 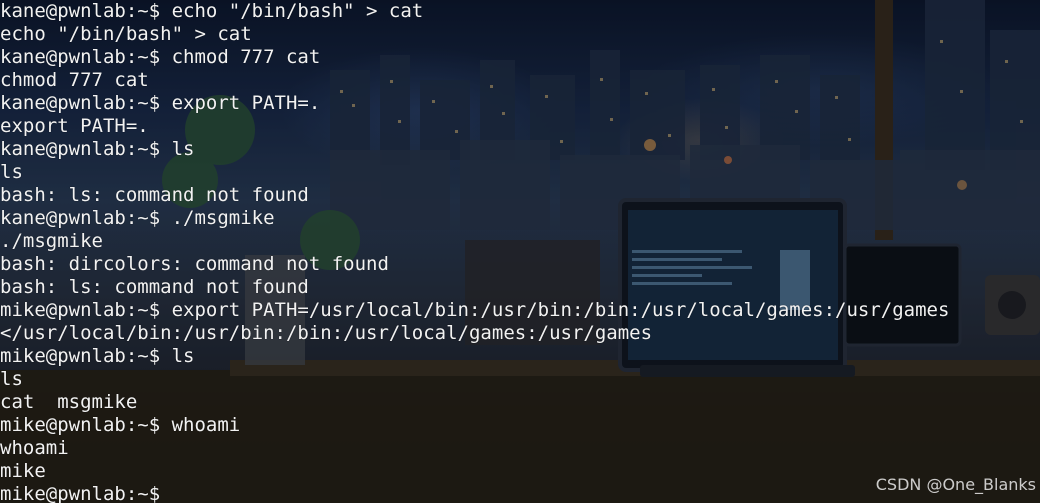 What do you see at coordinates (137, 218) in the screenshot?
I see `terminal-line: kane@pwnlab:~$ ./msgmike` at bounding box center [137, 218].